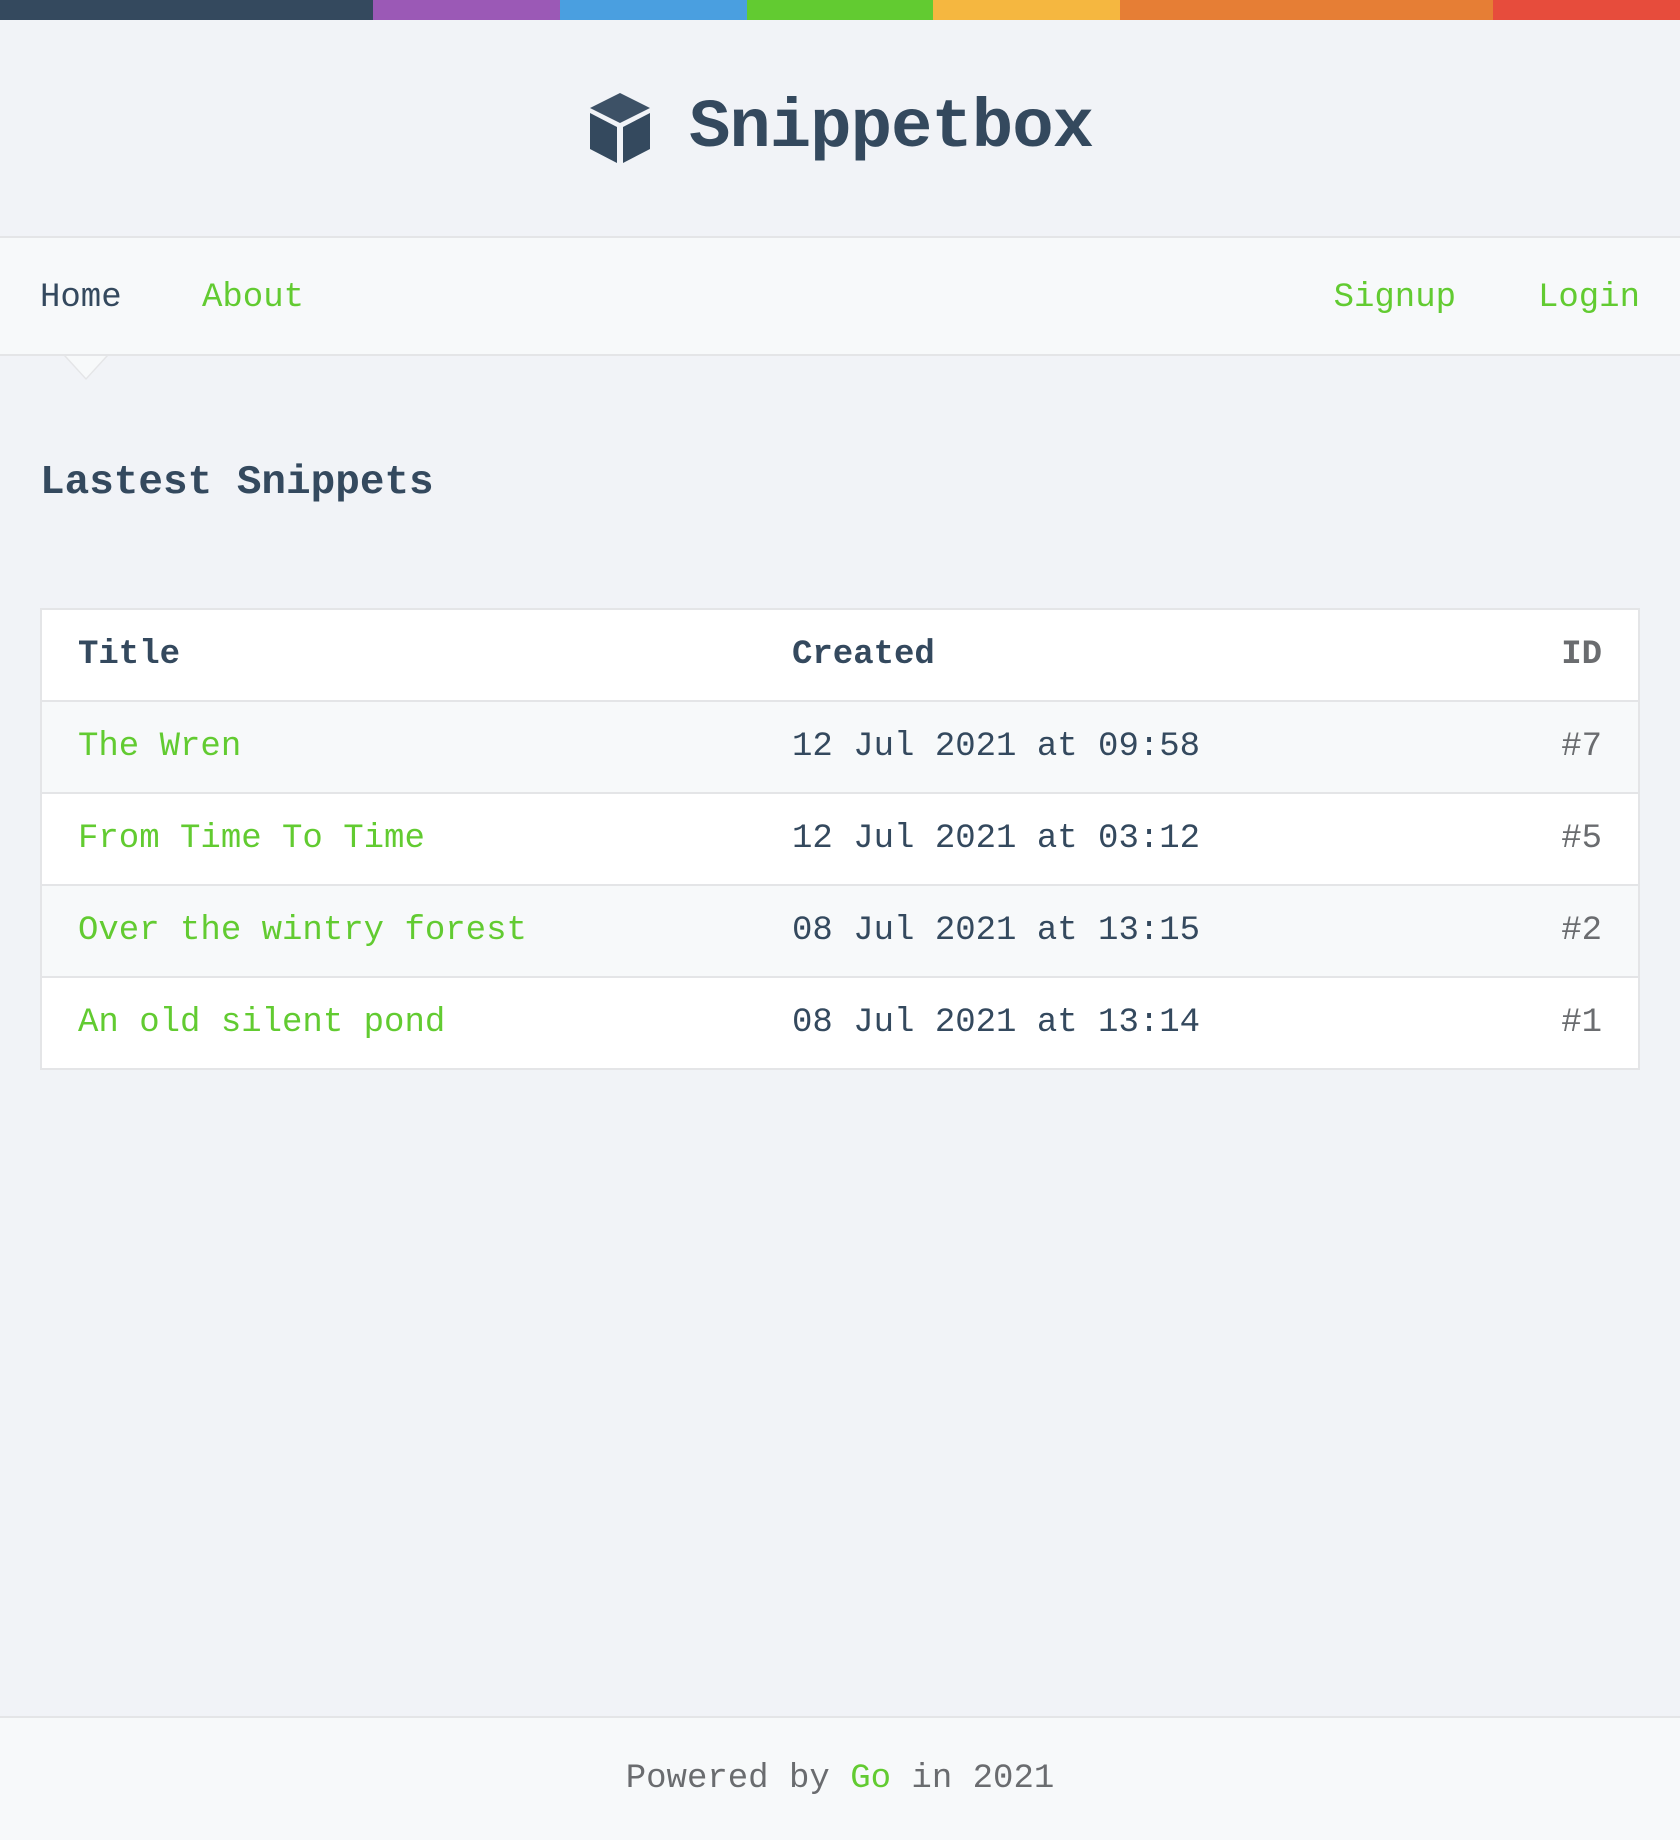  Describe the element at coordinates (996, 931) in the screenshot. I see `snippet-created: 08 Jul 2021 at 13:15` at that location.